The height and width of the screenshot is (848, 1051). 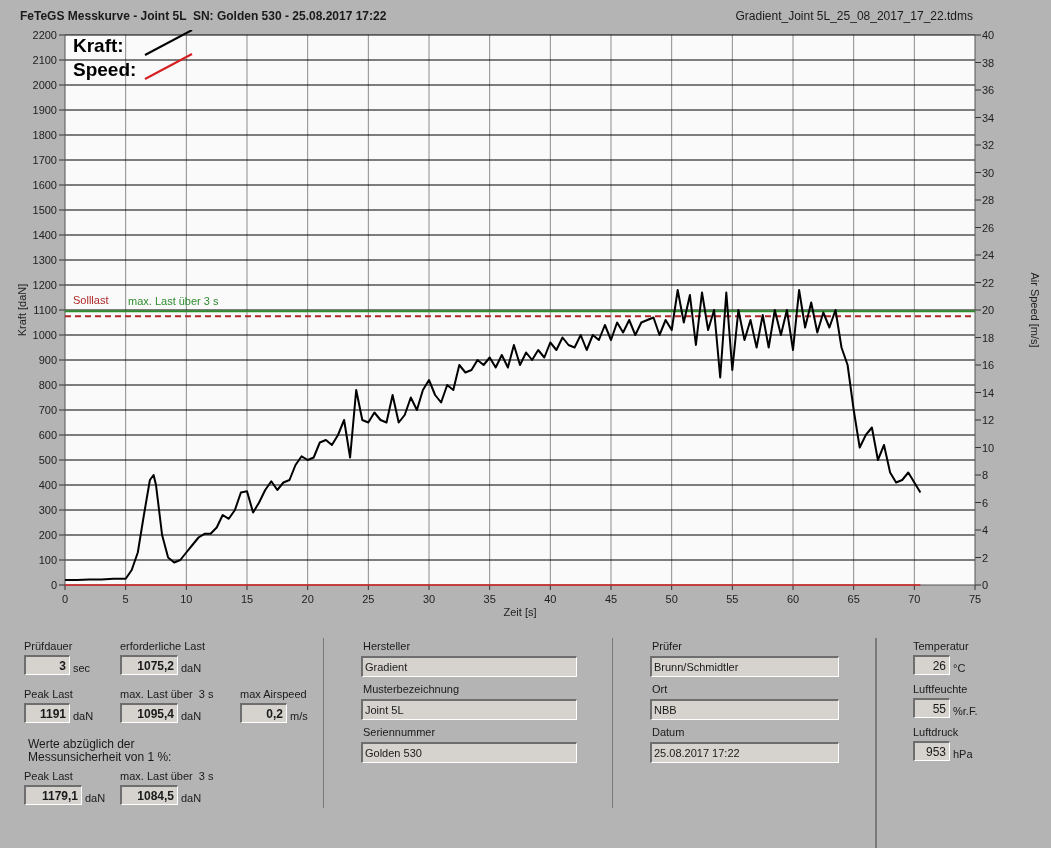 What do you see at coordinates (47, 410) in the screenshot?
I see `y-tick-label: 700` at bounding box center [47, 410].